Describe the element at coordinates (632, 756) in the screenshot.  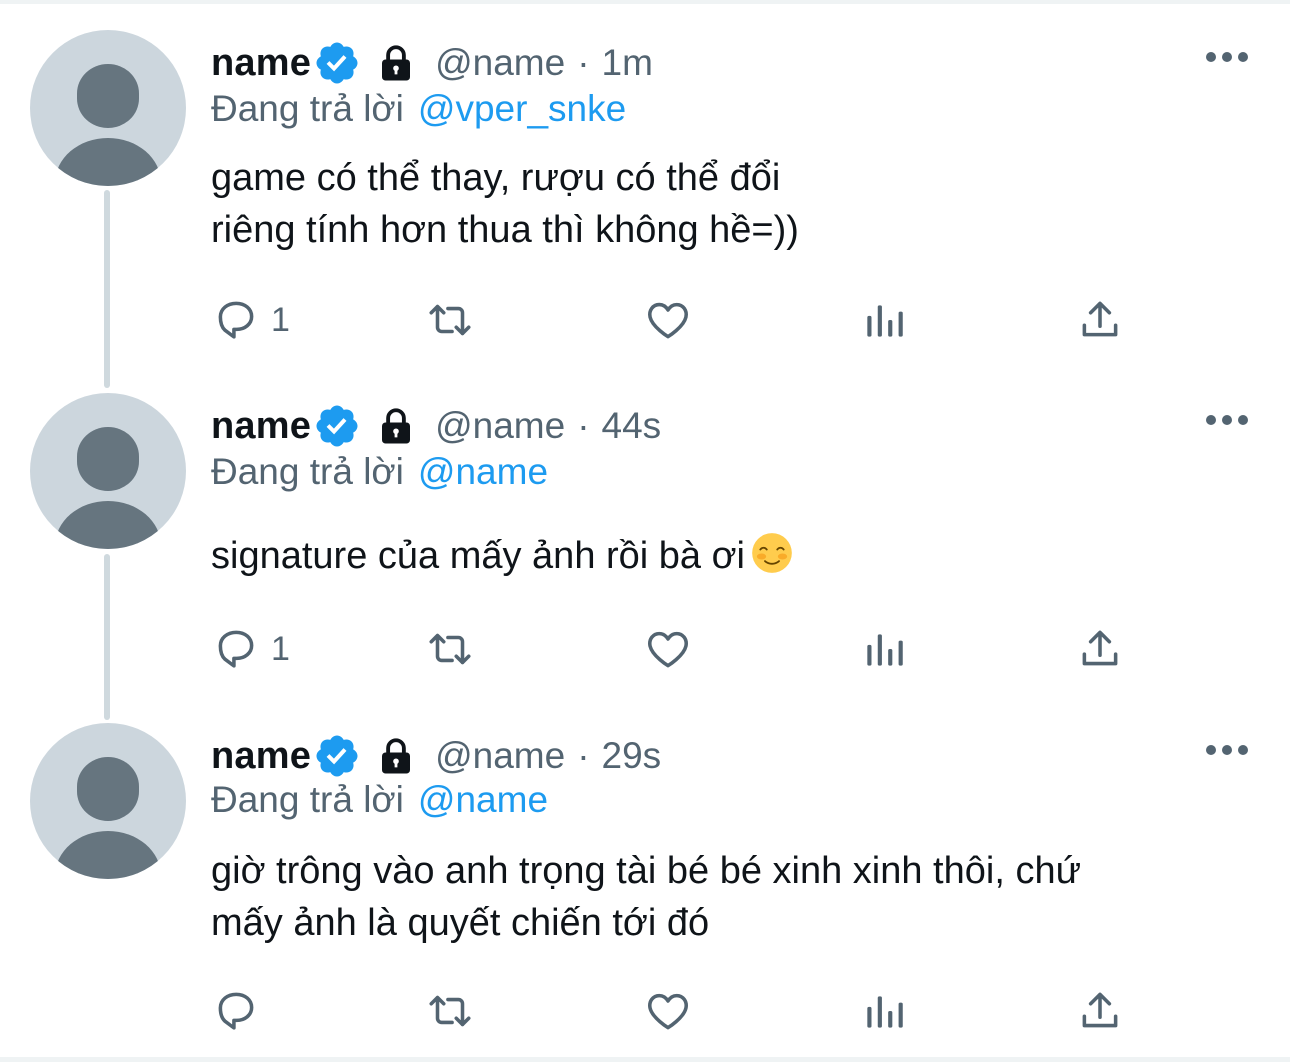
I see `timestamp: 29s` at that location.